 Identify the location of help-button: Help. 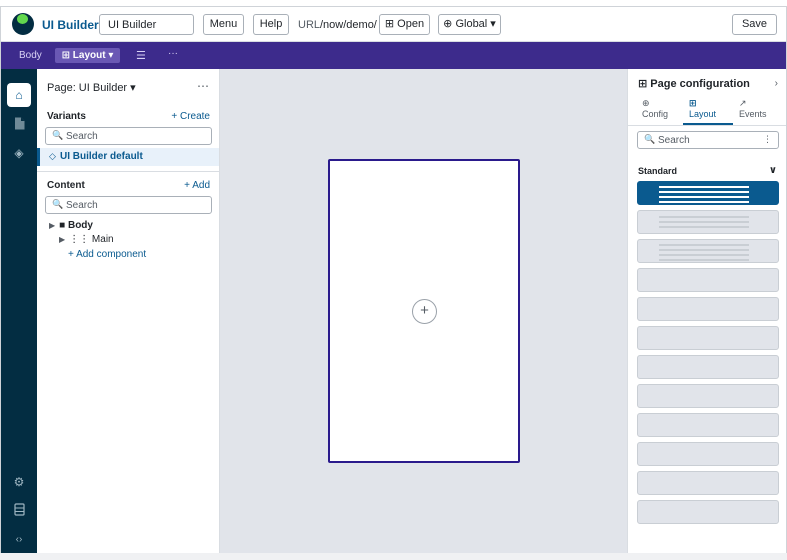
(271, 24).